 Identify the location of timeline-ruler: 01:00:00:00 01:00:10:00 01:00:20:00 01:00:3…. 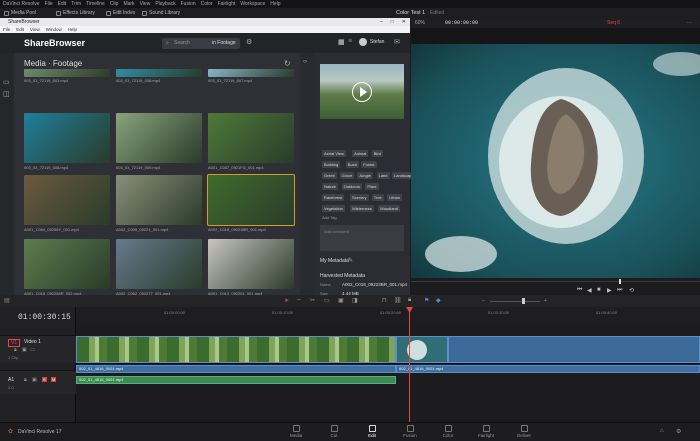
(388, 314).